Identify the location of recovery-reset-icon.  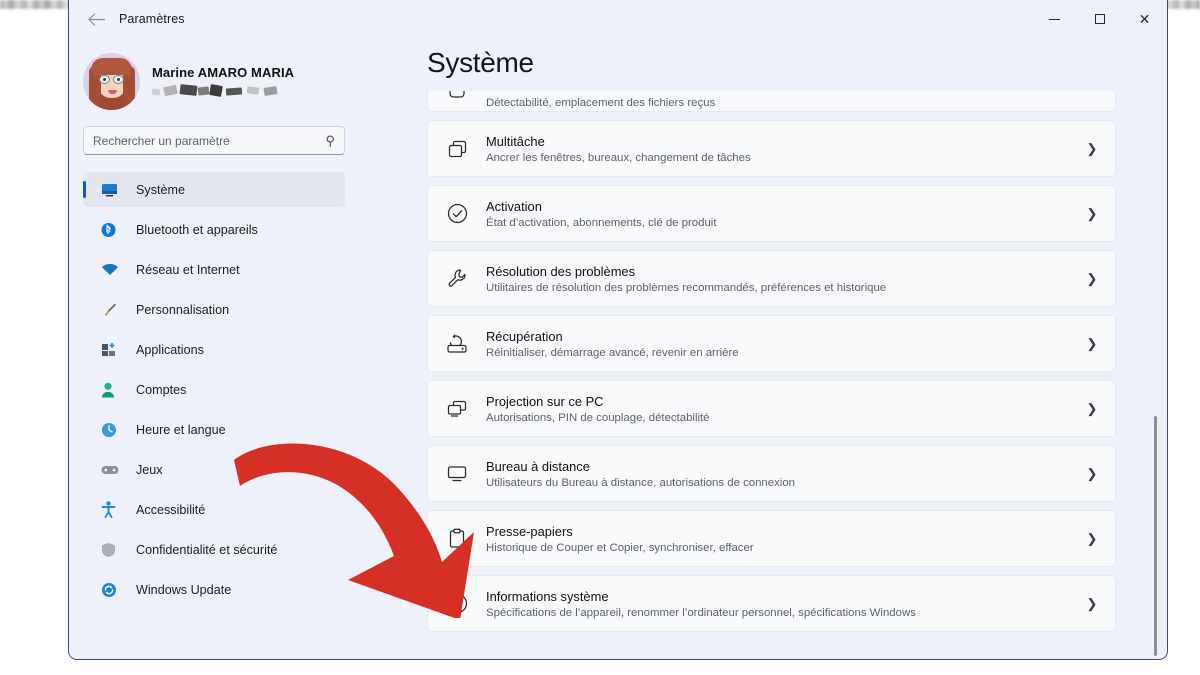
(457, 343).